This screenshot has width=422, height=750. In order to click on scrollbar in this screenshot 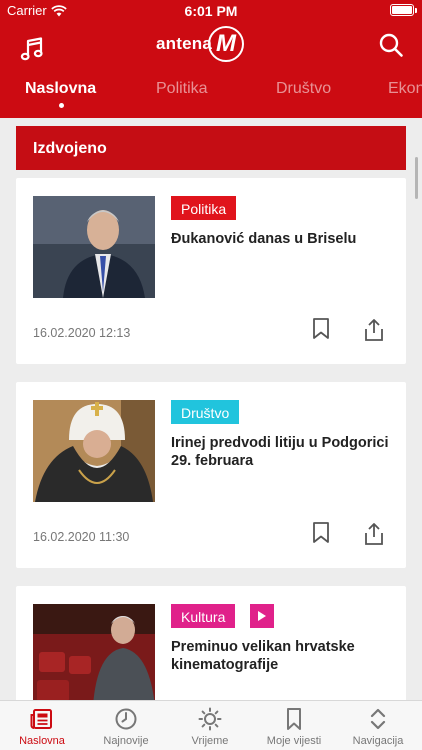, I will do `click(416, 178)`.